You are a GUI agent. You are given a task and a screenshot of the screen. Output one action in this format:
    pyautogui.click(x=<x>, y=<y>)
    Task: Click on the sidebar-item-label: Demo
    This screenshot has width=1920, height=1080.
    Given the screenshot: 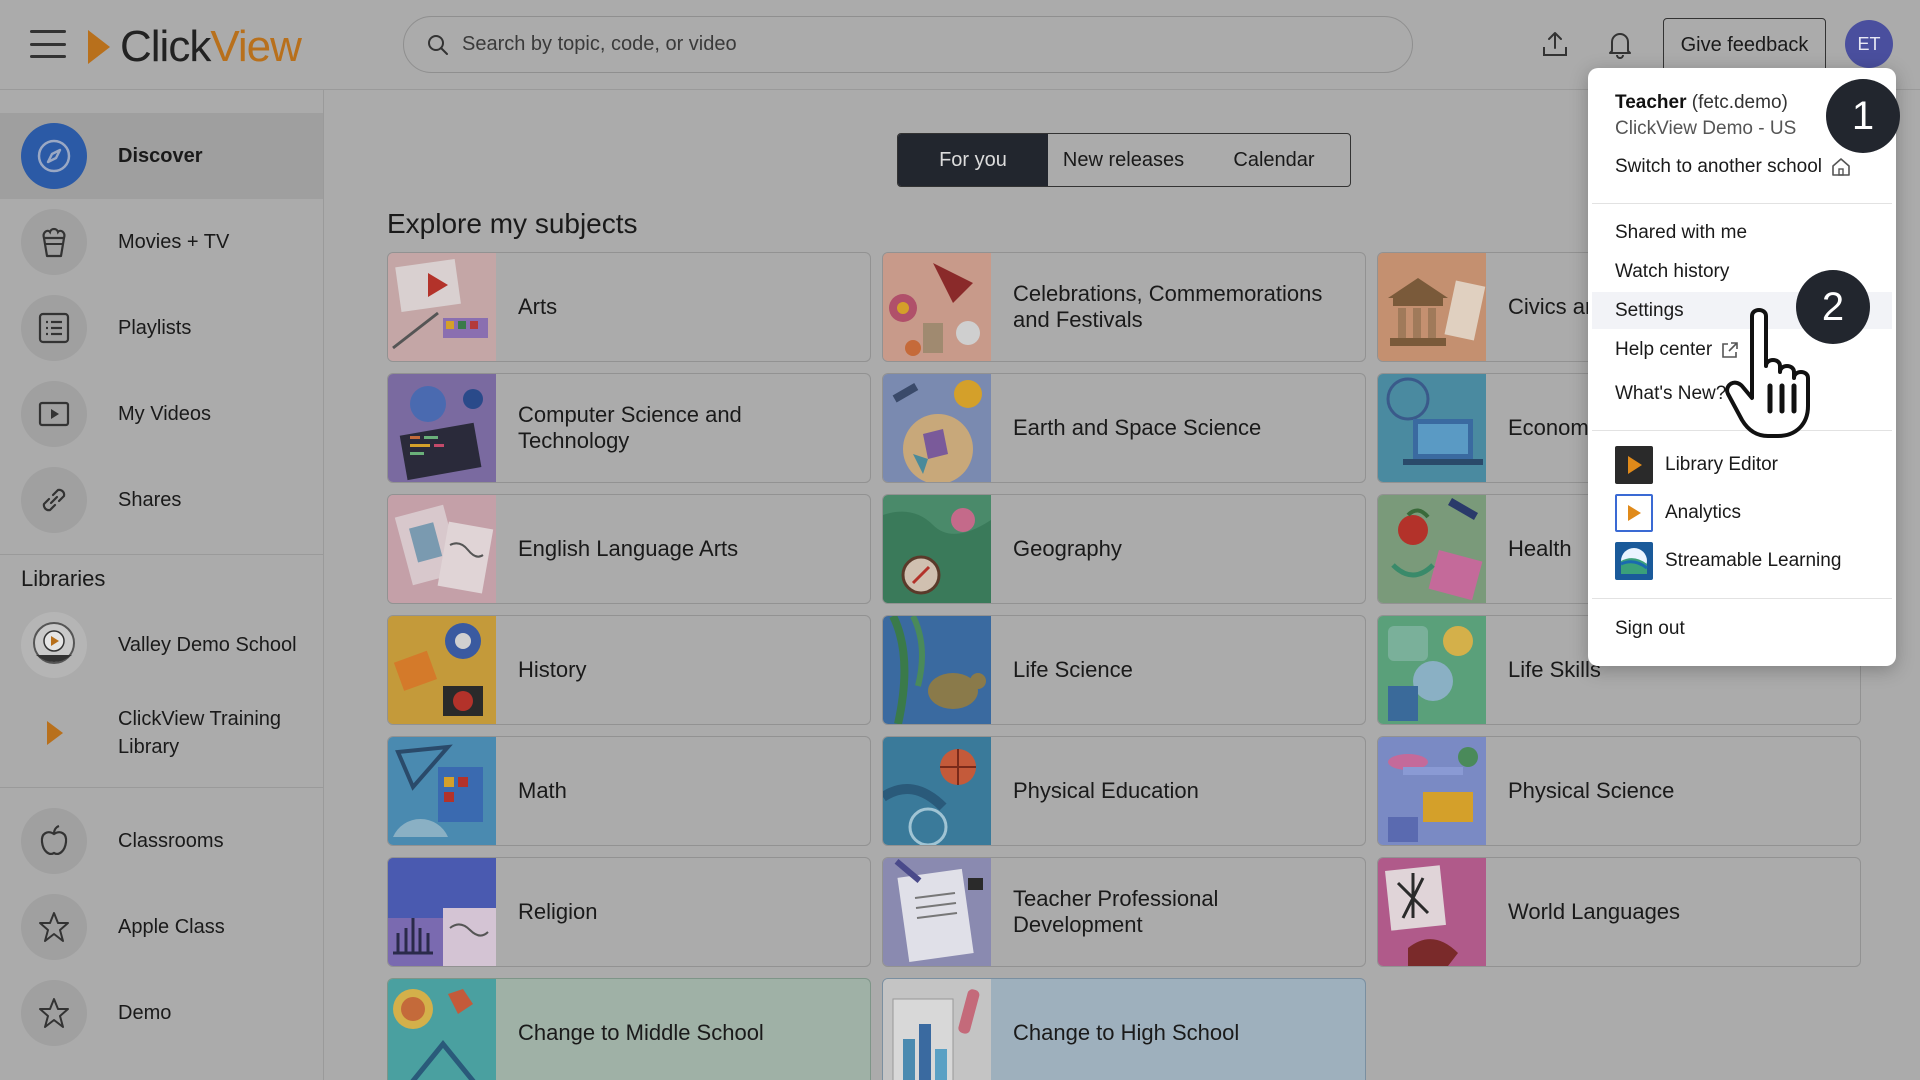 What is the action you would take?
    pyautogui.click(x=145, y=1013)
    